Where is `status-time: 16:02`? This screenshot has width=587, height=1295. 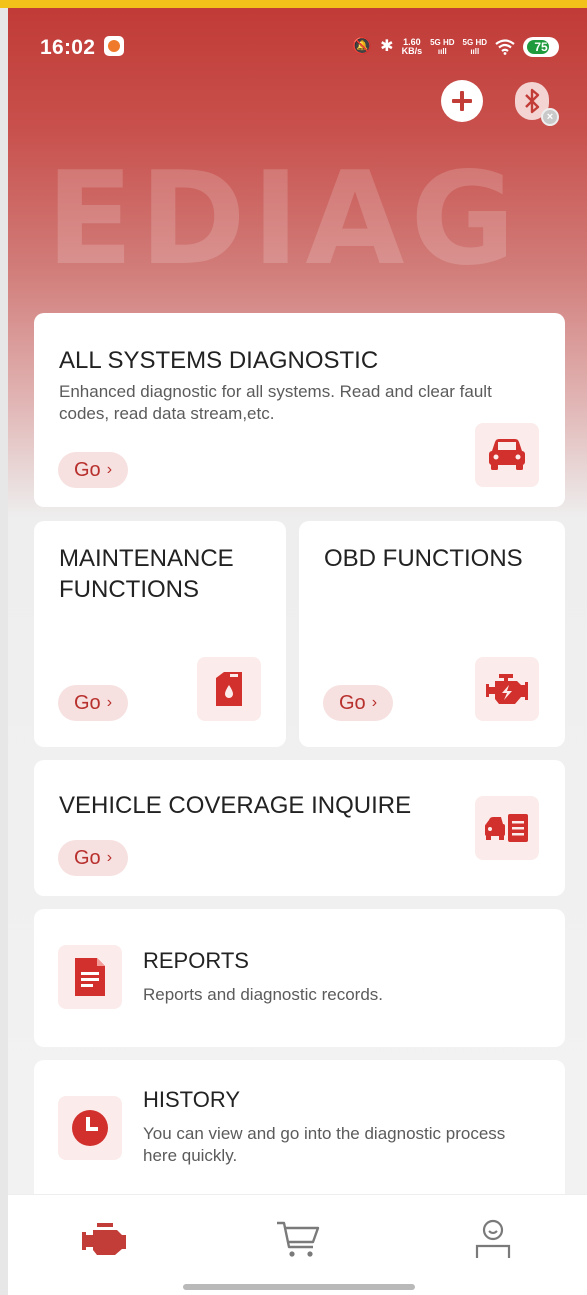
status-time: 16:02 is located at coordinates (68, 47).